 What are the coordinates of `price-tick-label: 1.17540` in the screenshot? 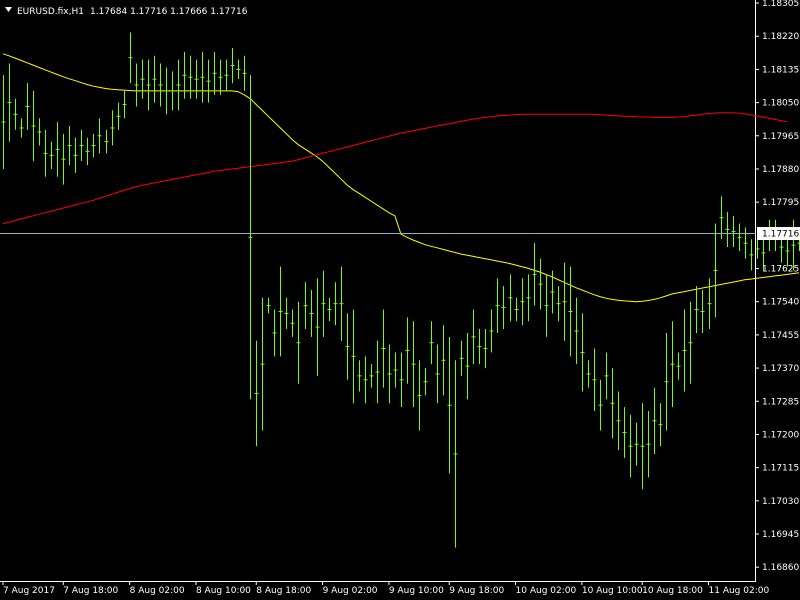 It's located at (780, 303).